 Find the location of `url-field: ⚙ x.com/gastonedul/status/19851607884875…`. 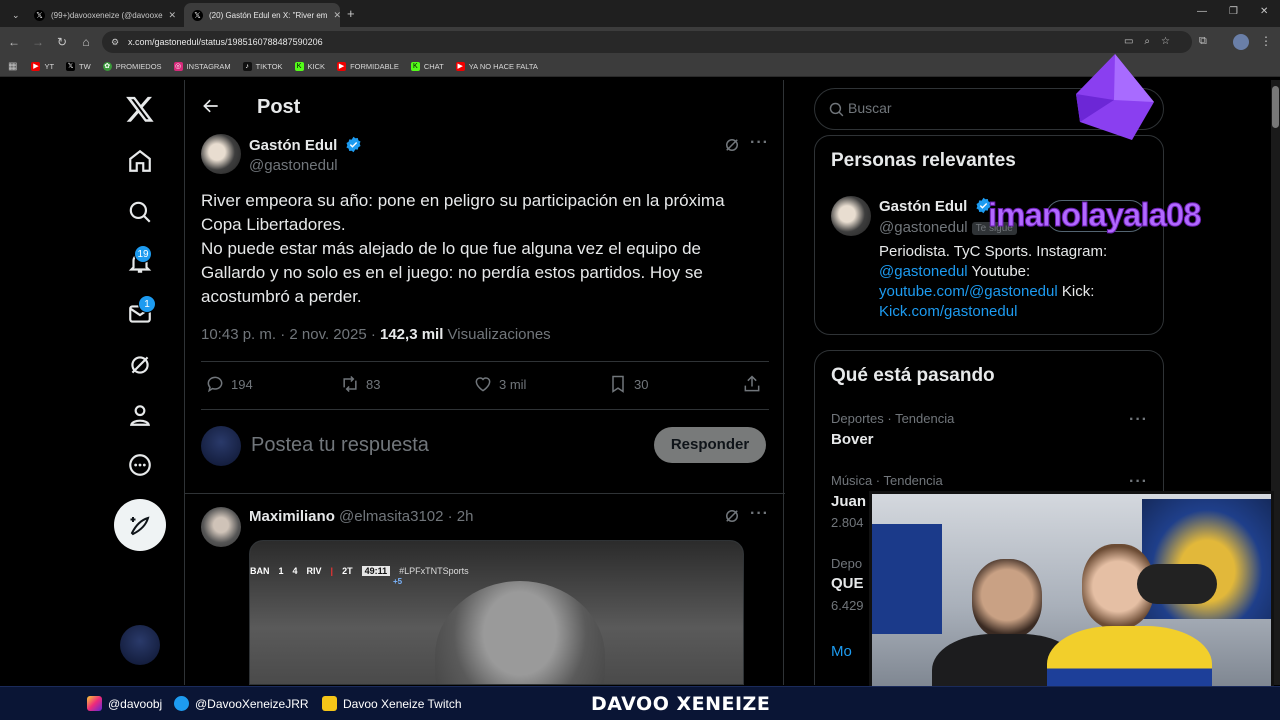

url-field: ⚙ x.com/gastonedul/status/19851607884875… is located at coordinates (647, 42).